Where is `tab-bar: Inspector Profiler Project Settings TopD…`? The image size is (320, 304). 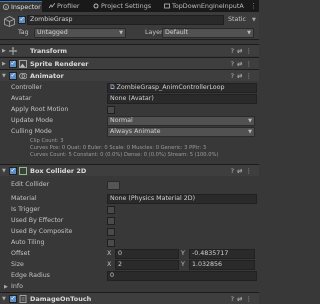
tab-bar: Inspector Profiler Project Settings TopD… is located at coordinates (129, 6).